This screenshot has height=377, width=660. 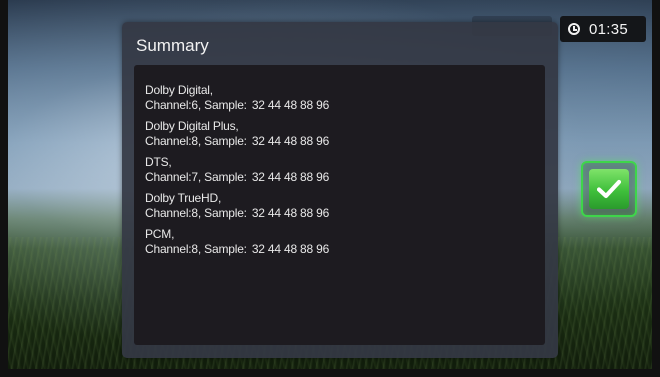 I want to click on codec-details: Channel:6, Sample: 32 44 48 88 96, so click(x=345, y=105).